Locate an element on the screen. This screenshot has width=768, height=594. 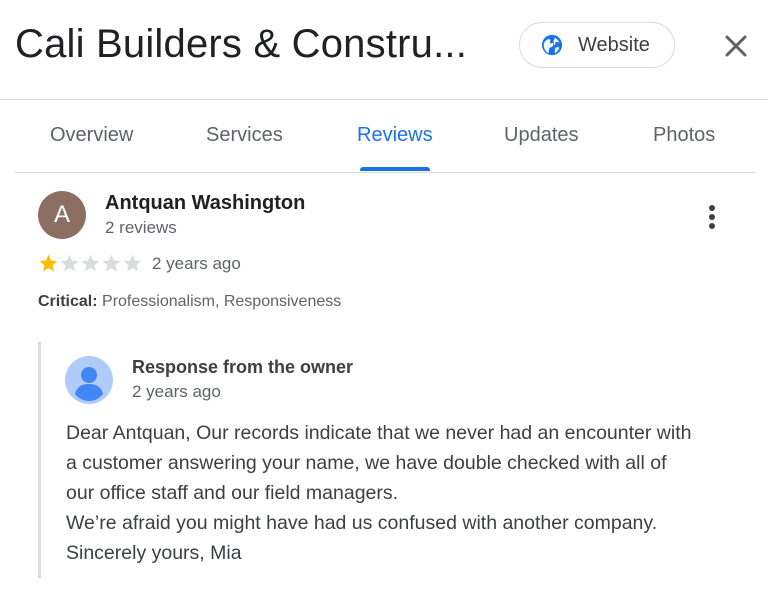
owner-response-title: Response from the owner is located at coordinates (243, 367).